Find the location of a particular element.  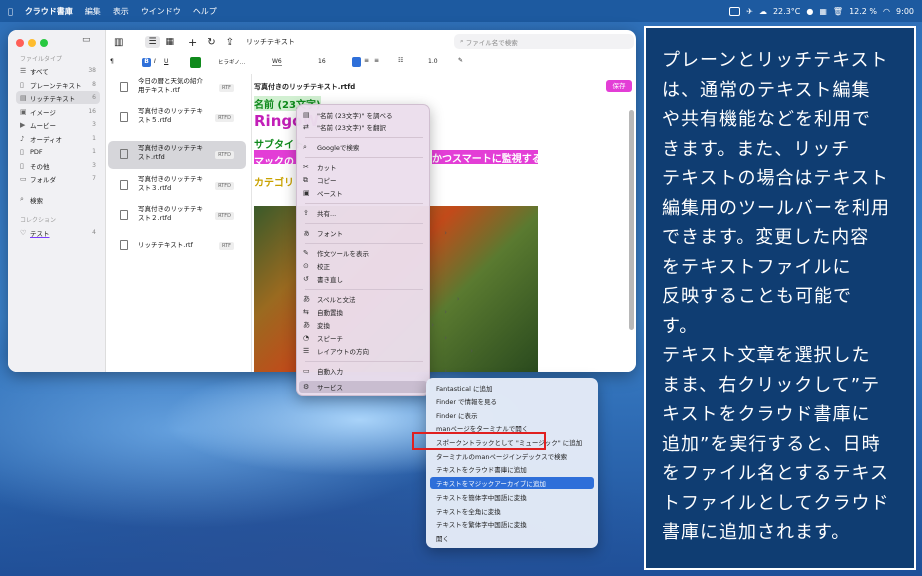

service-finder-info: Finder で情報を見る is located at coordinates (512, 401).